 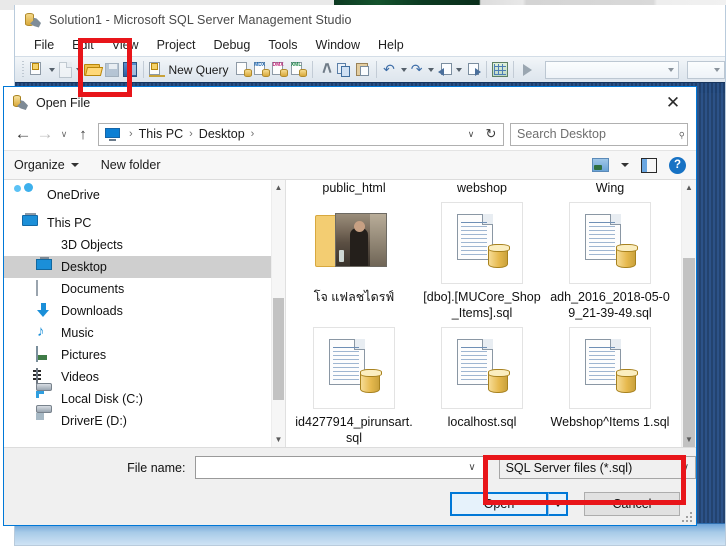 I want to click on back-icon: ←, so click(x=23, y=134).